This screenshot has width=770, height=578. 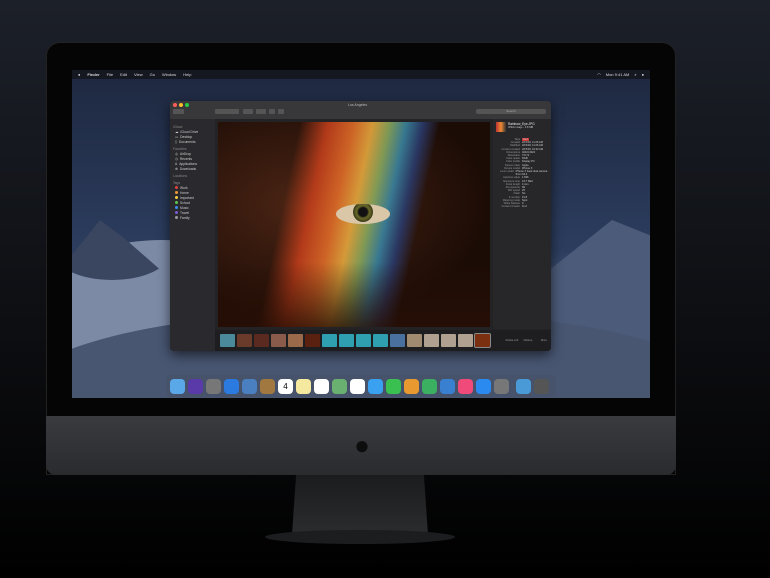 What do you see at coordinates (213, 386) in the screenshot?
I see `dock-launchpad-icon` at bounding box center [213, 386].